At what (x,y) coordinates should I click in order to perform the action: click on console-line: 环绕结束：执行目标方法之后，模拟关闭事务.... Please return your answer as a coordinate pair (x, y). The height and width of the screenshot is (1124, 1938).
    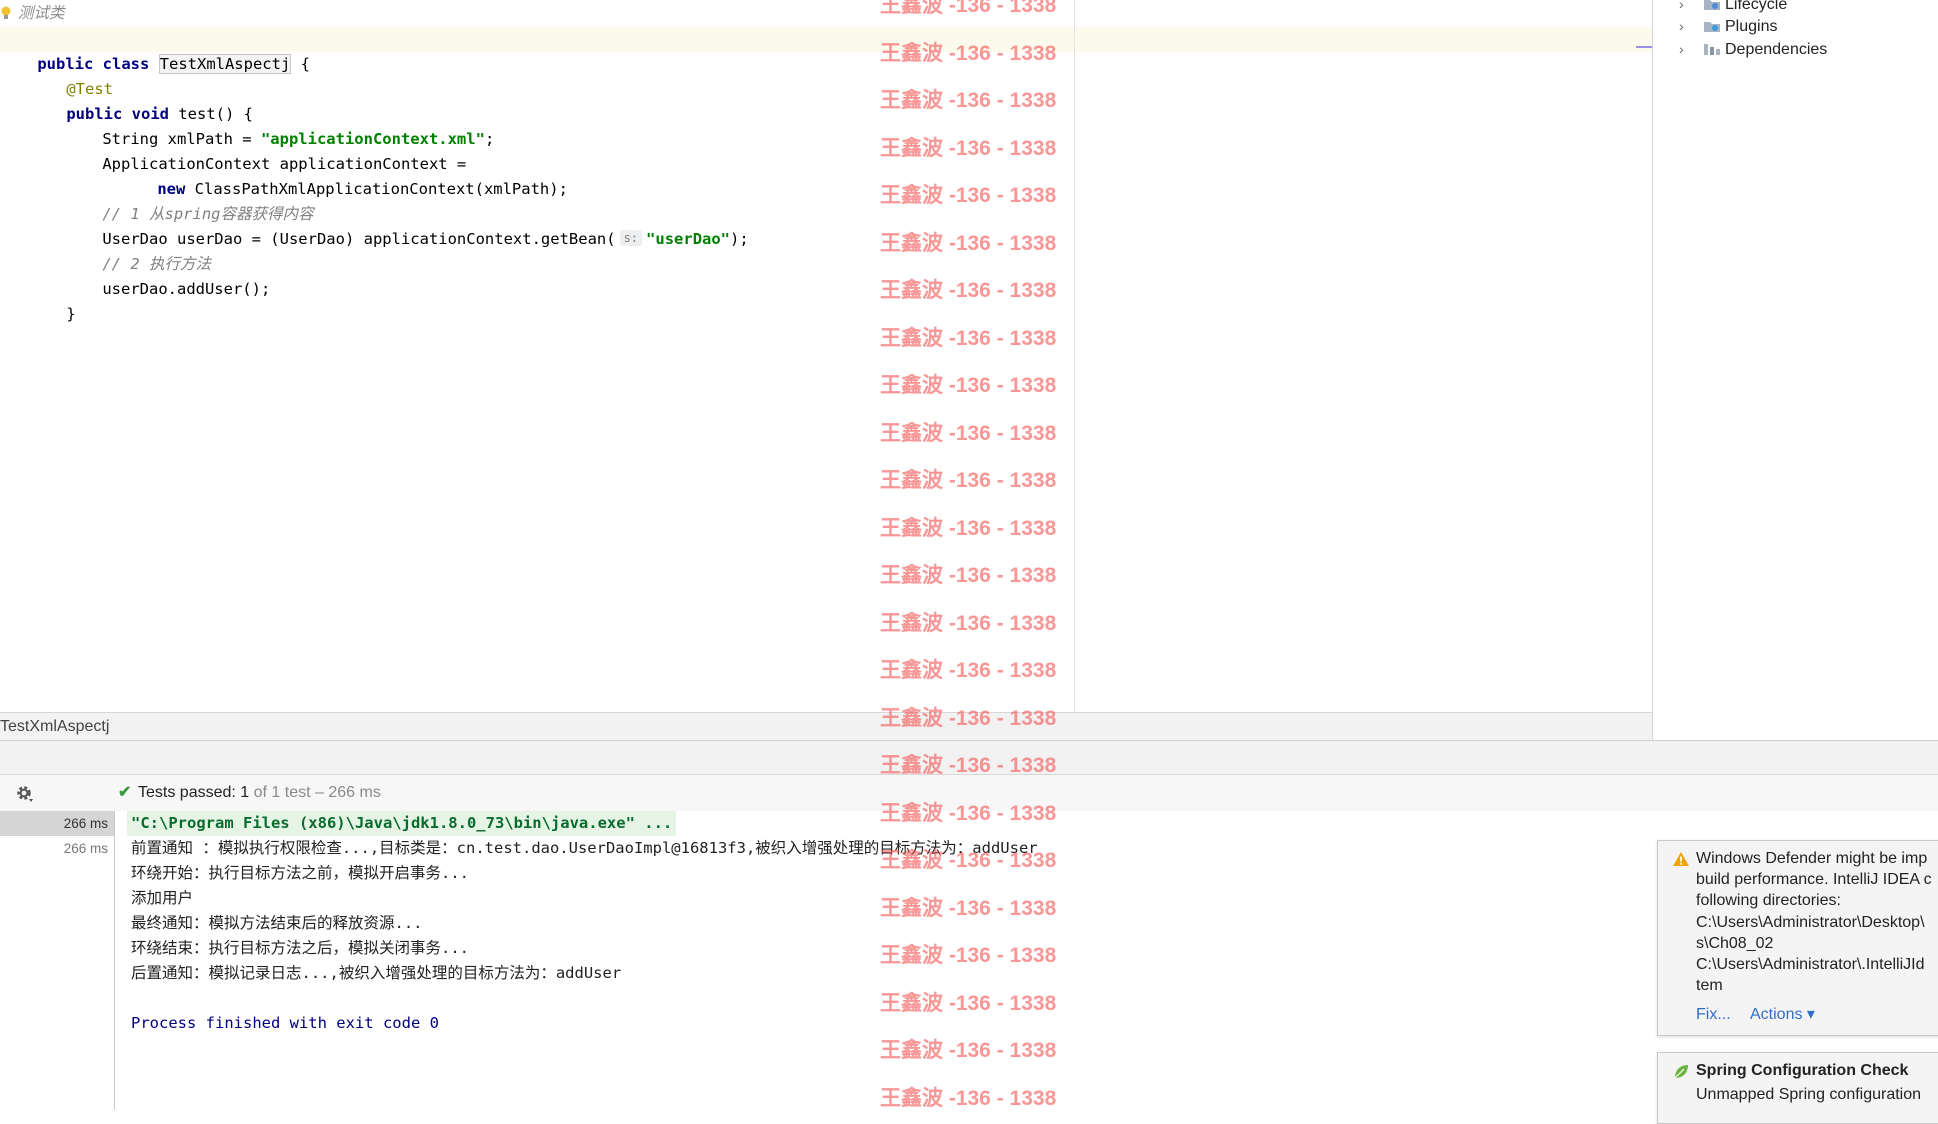
    Looking at the image, I should click on (300, 948).